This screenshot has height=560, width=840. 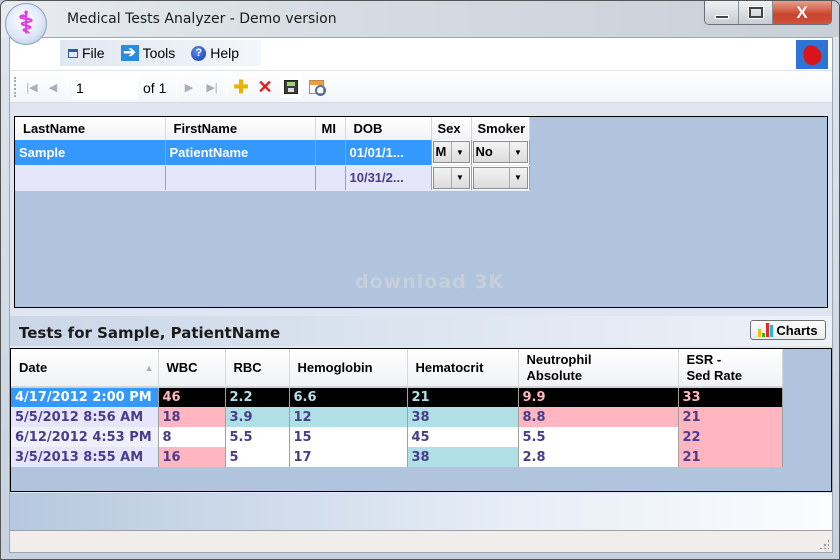 I want to click on move-first-icon: |◀, so click(x=32, y=87).